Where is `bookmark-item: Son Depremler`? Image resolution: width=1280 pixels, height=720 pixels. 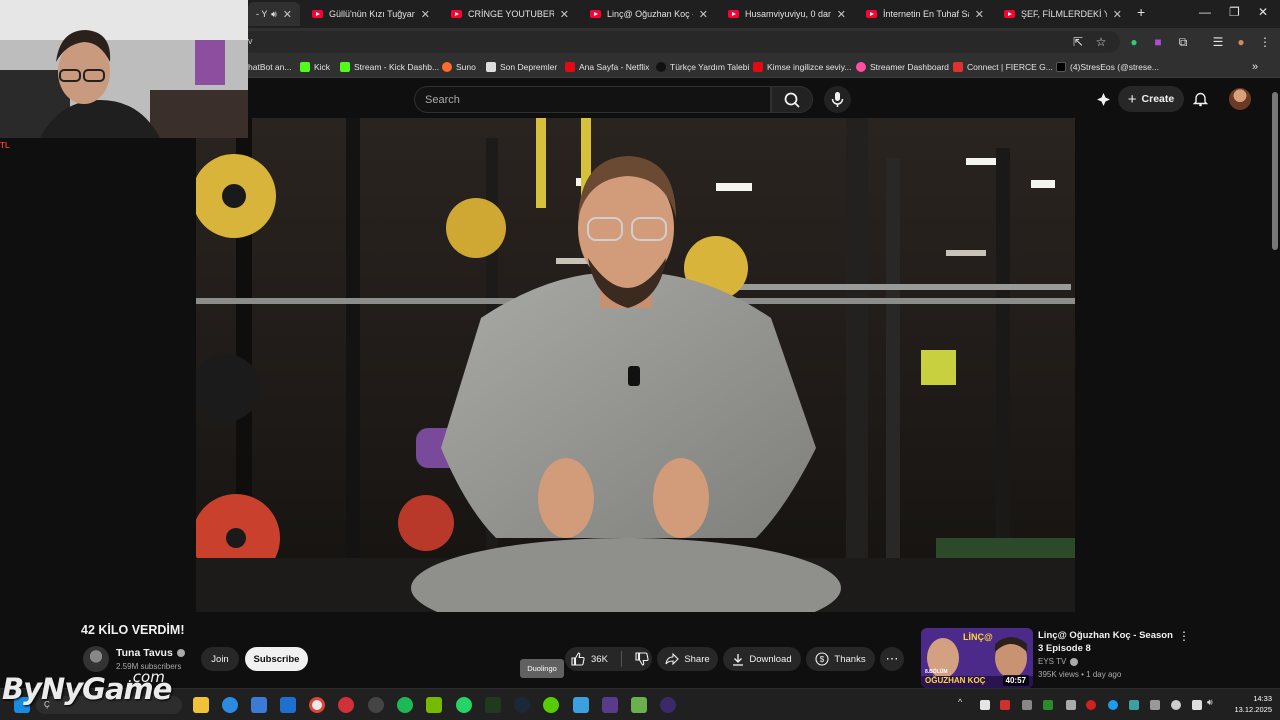
bookmark-item: Son Depremler is located at coordinates (521, 67).